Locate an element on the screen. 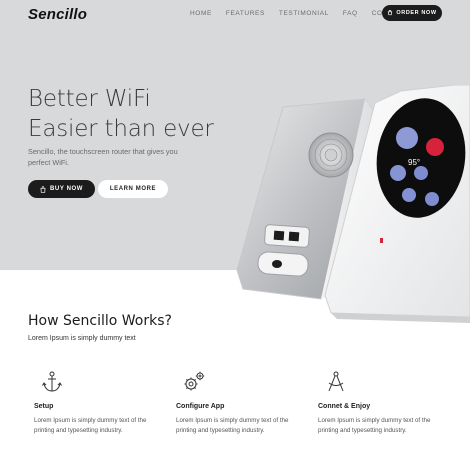  learn-more-button: LEARN MORE is located at coordinates (133, 189).